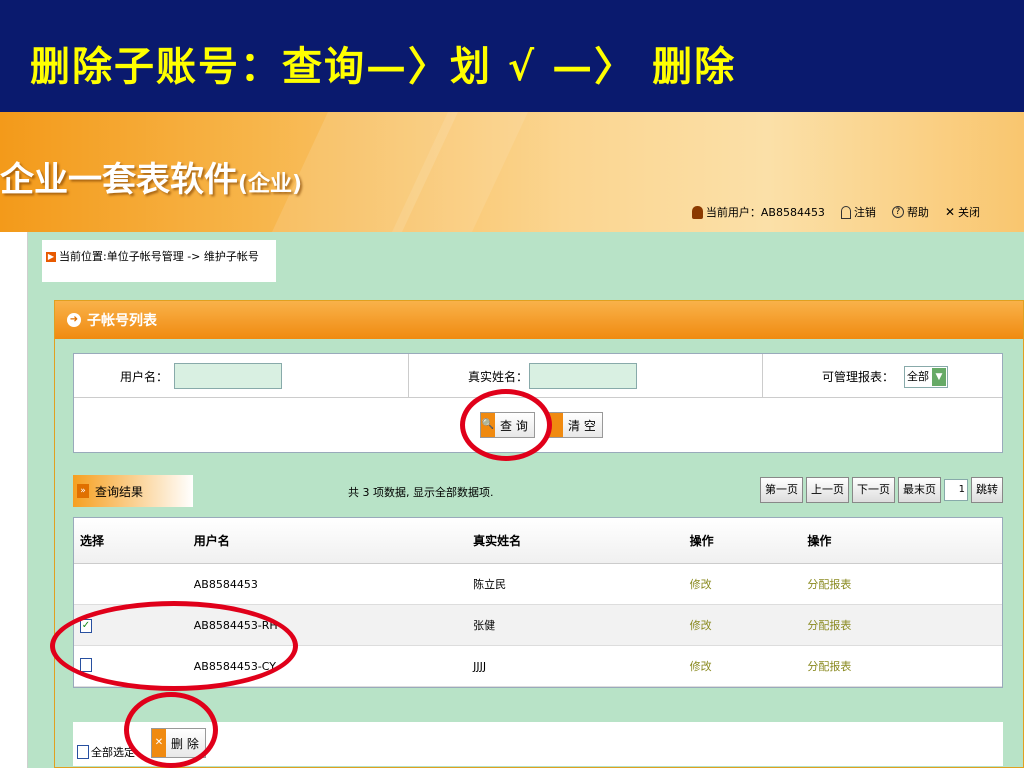 The image size is (1024, 768). Describe the element at coordinates (211, 541) in the screenshot. I see `header-username: 用户名` at that location.